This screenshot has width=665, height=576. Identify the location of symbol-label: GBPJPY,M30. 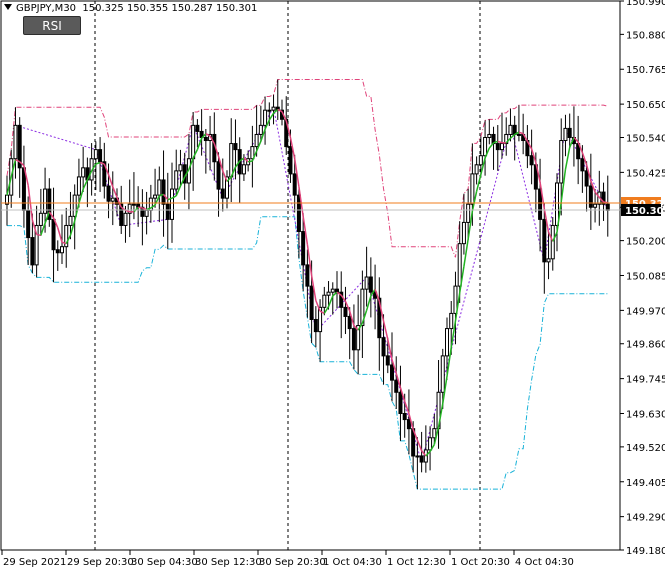
(46, 8).